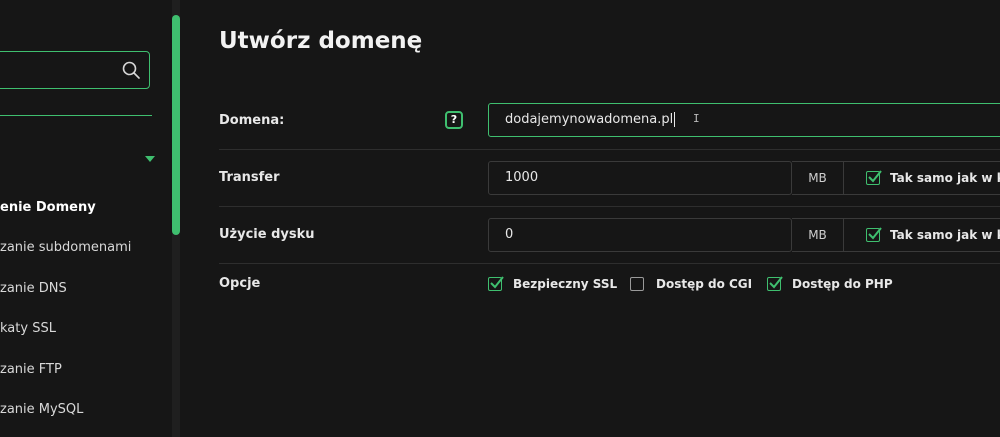 The width and height of the screenshot is (1000, 437). Describe the element at coordinates (321, 41) in the screenshot. I see `page-title: Utwórz domenę` at that location.